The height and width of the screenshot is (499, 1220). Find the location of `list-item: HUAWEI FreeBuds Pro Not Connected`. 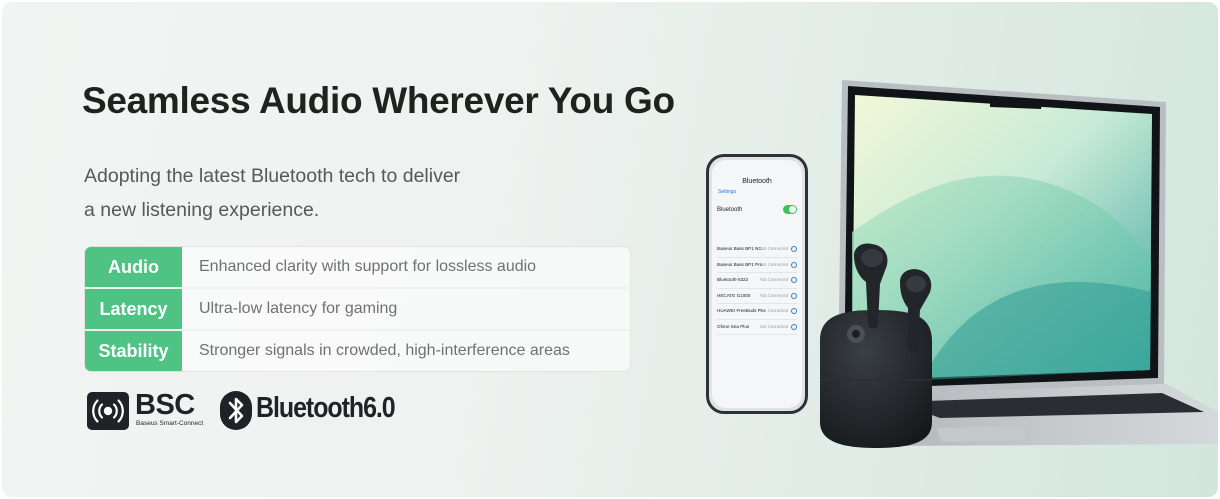

list-item: HUAWEI FreeBuds Pro Not Connected is located at coordinates (757, 312).